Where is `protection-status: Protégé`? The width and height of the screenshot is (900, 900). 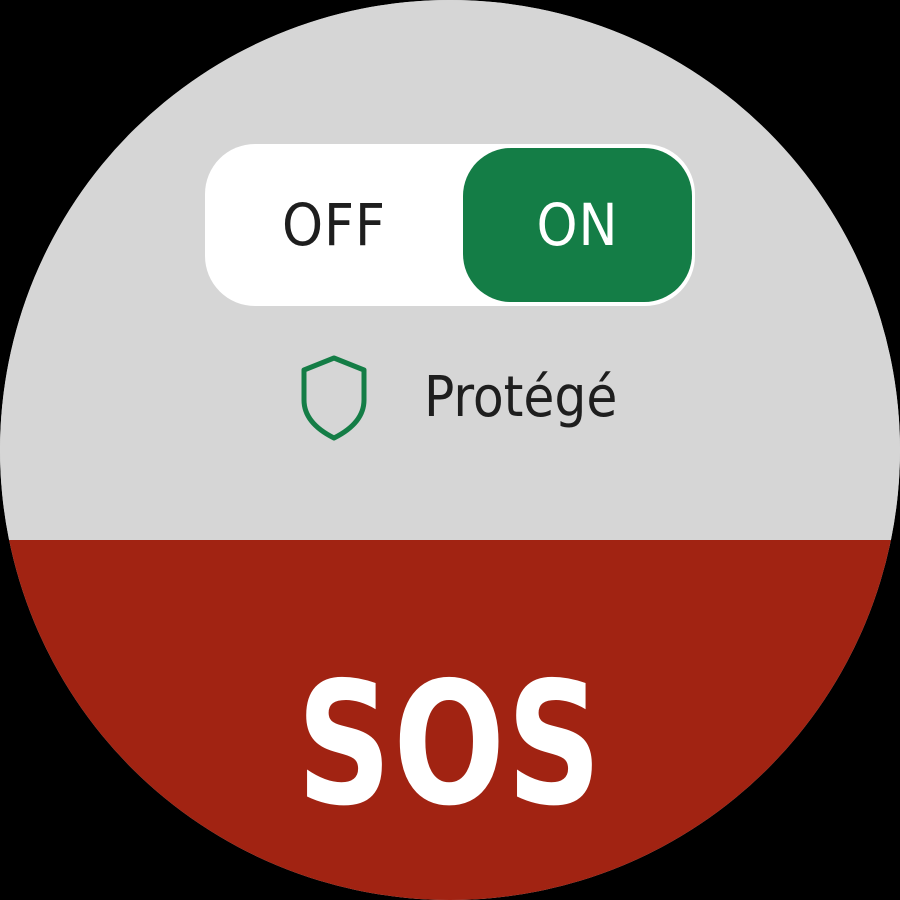 protection-status: Protégé is located at coordinates (457, 398).